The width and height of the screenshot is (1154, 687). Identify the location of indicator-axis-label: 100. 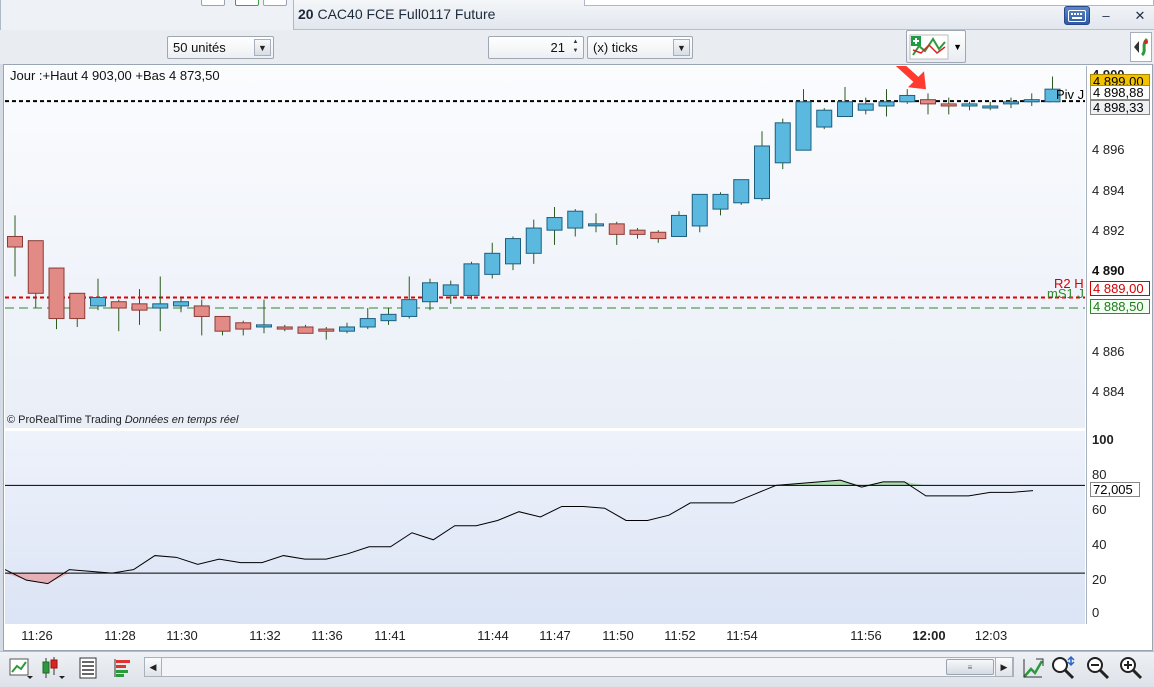
(1103, 439).